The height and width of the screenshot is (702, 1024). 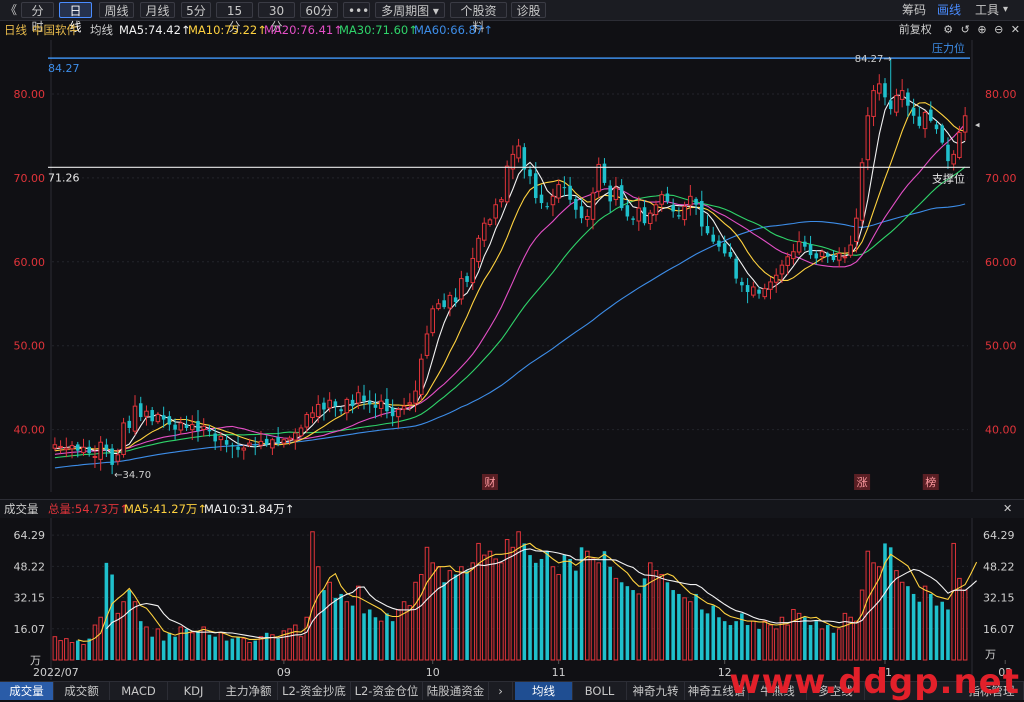 What do you see at coordinates (82, 691) in the screenshot?
I see `tab-turnover: 成交额` at bounding box center [82, 691].